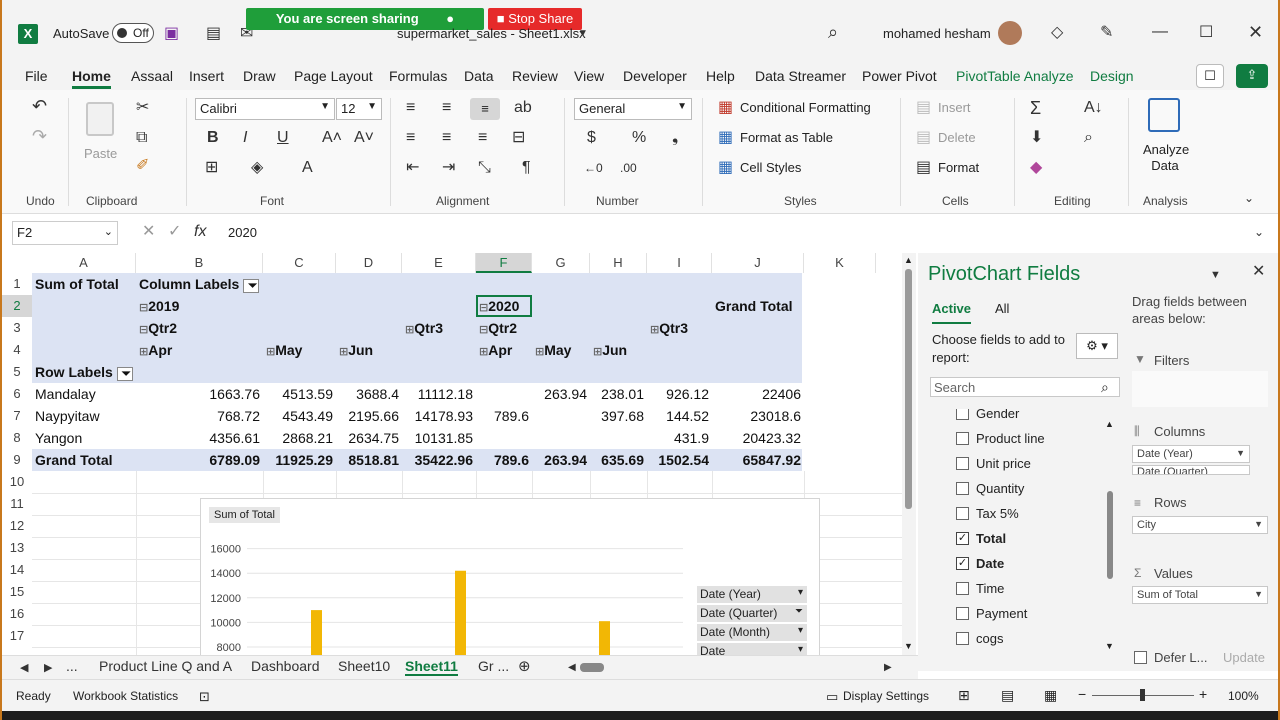 Image resolution: width=1280 pixels, height=720 pixels. Describe the element at coordinates (1015, 639) in the screenshot. I see `field-item: cogs` at that location.